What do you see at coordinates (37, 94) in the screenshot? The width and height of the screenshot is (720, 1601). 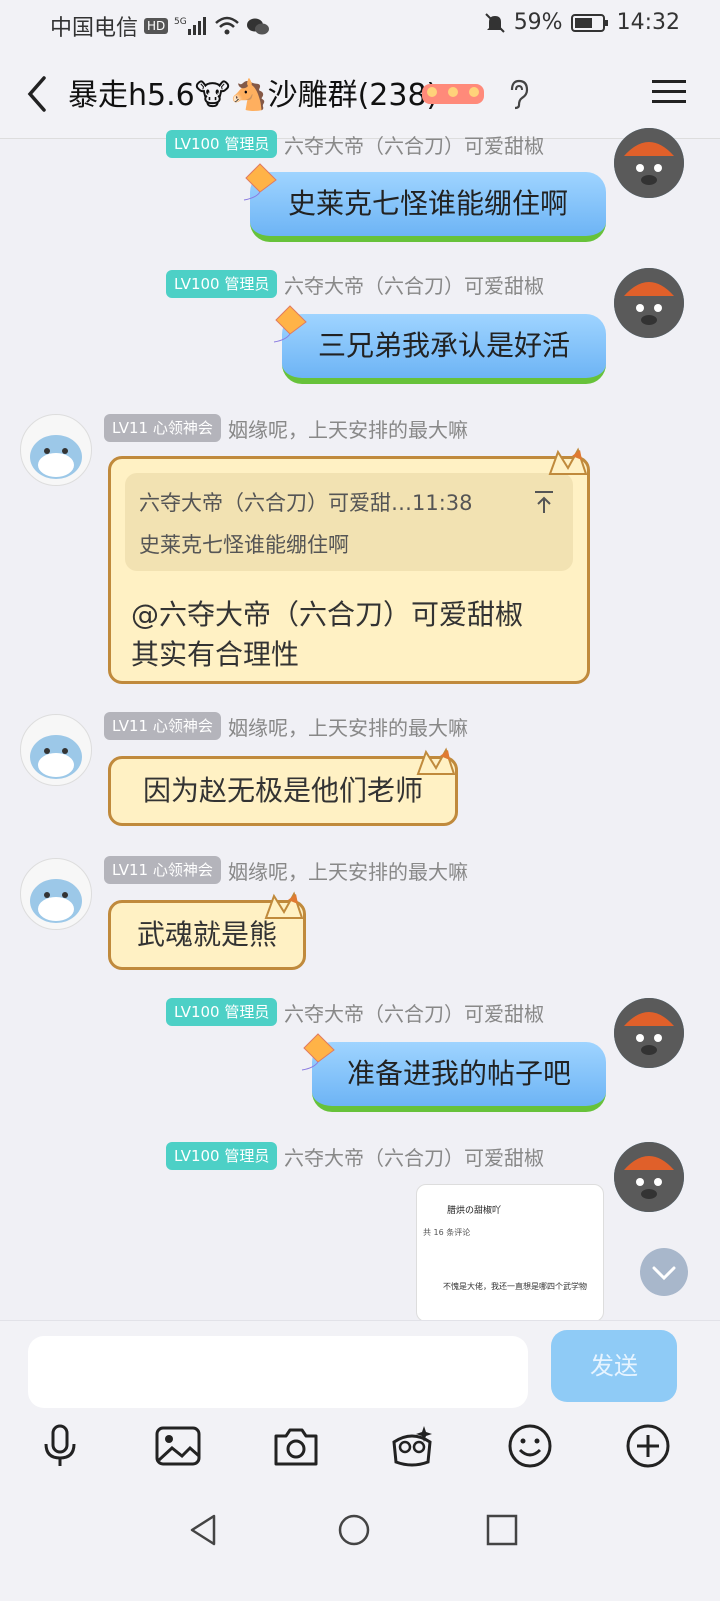 I see `back-icon` at bounding box center [37, 94].